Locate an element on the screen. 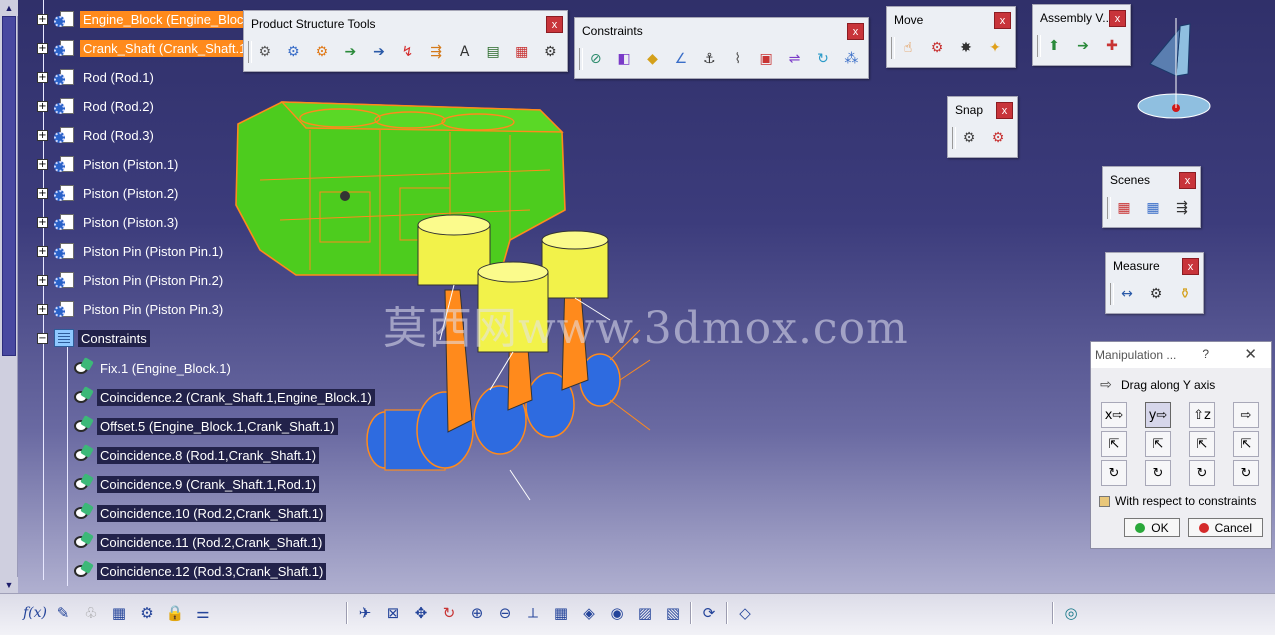 This screenshot has width=1275, height=635. tree-node-part: + Piston Pin (Piston Pin.1) is located at coordinates (131, 251).